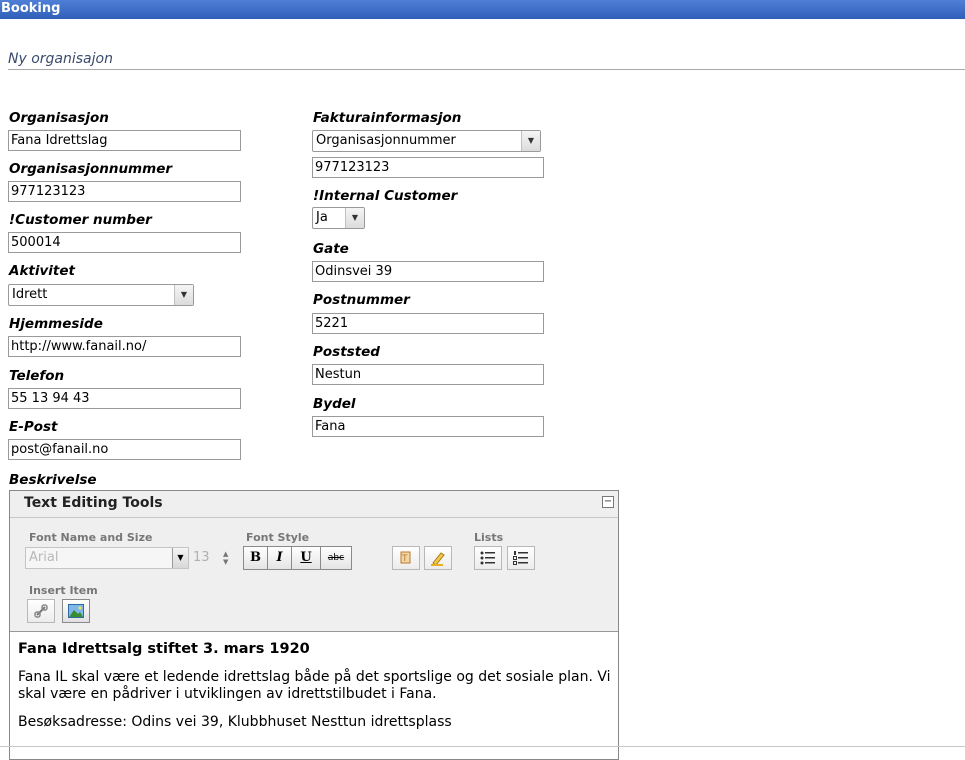  I want to click on page-subtitle: Ny organisajon, so click(60, 59).